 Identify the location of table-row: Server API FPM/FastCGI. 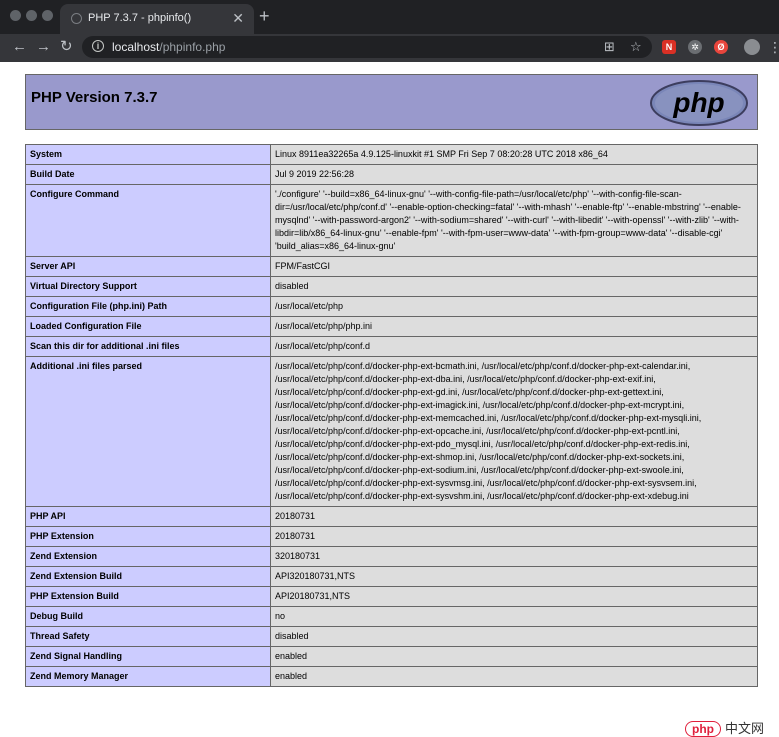
(391, 266).